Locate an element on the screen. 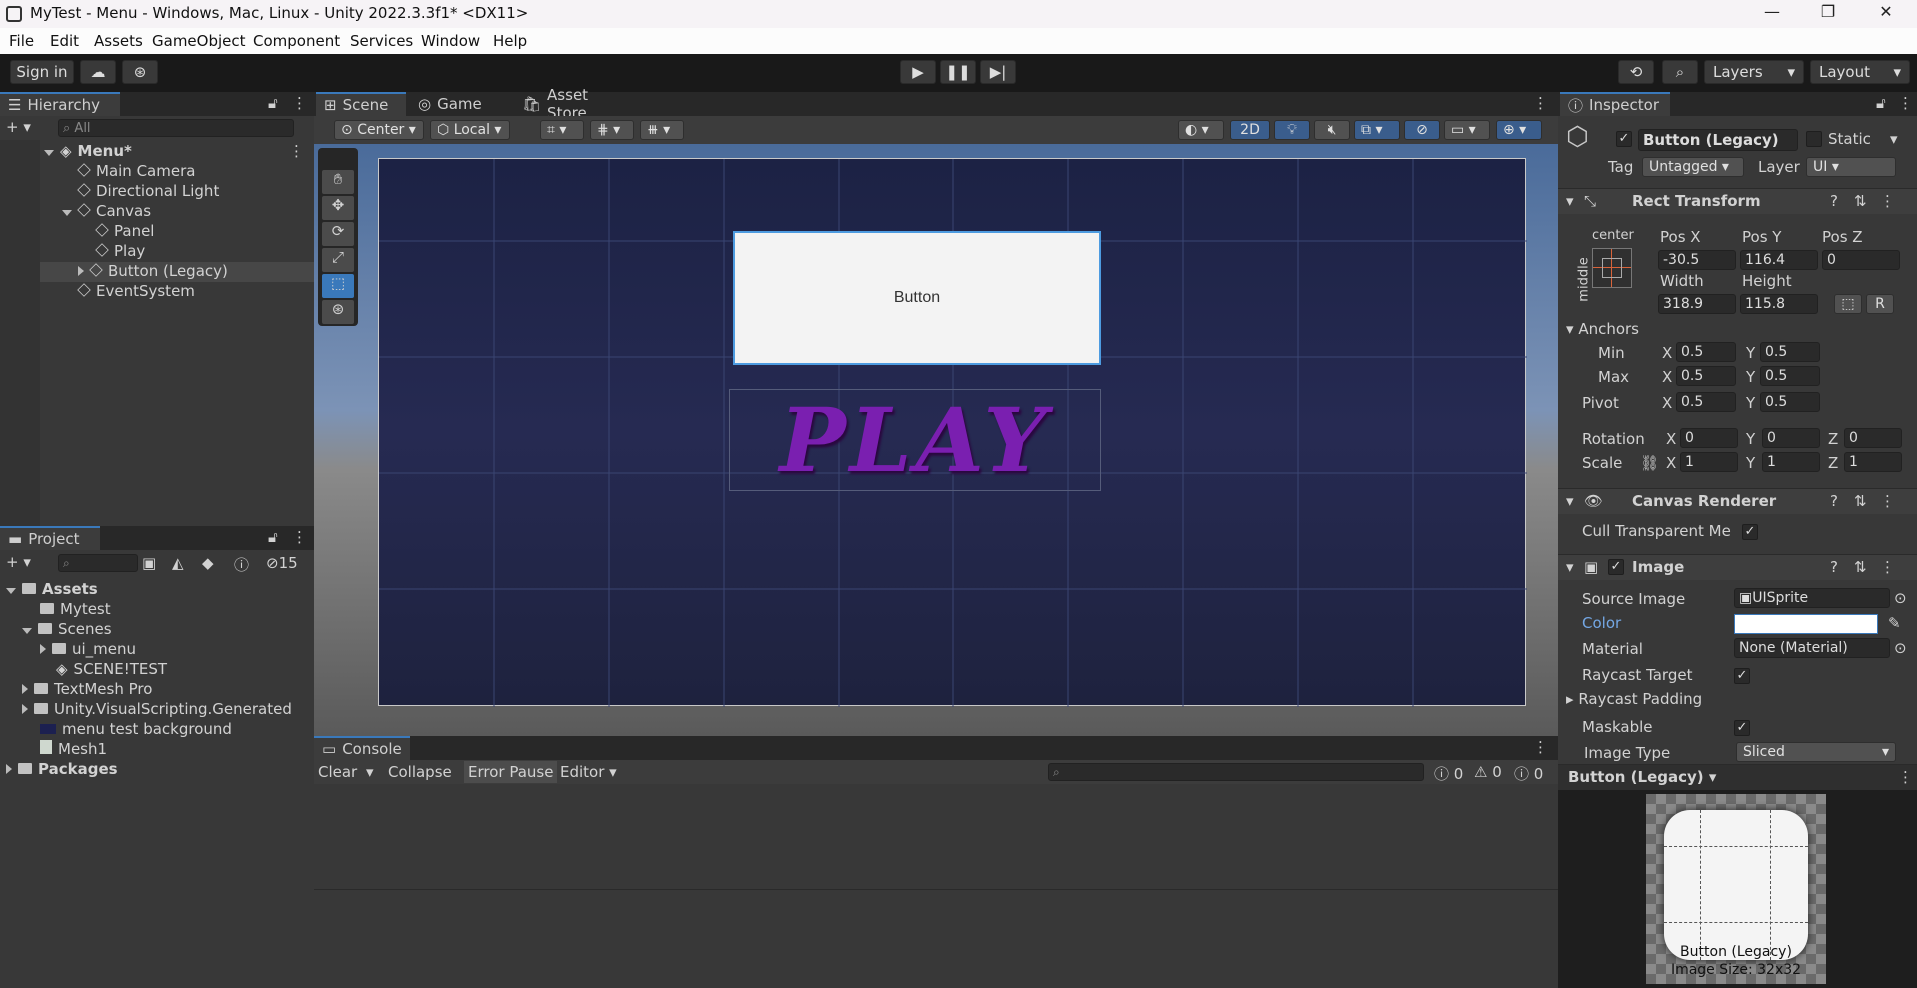  menu-file: File is located at coordinates (21, 41).